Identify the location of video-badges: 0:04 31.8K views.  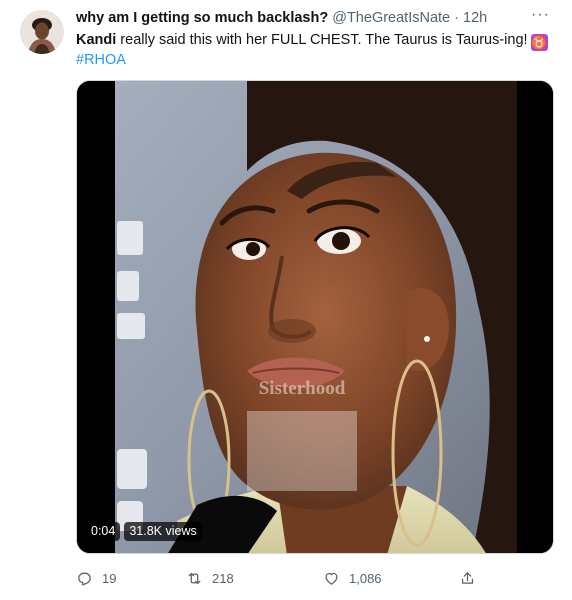
(144, 531).